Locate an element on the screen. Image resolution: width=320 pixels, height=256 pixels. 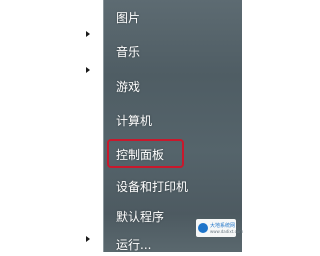
watermark: 大地系统网 www.dadixt.com is located at coordinates (219, 228).